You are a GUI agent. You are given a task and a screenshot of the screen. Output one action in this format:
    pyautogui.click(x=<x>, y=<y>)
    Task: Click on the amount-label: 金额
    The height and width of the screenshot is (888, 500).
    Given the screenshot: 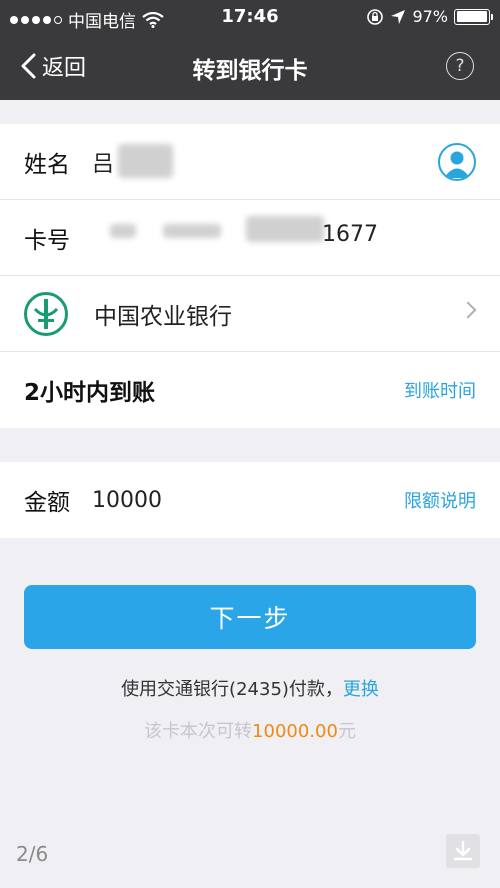 What is the action you would take?
    pyautogui.click(x=47, y=503)
    